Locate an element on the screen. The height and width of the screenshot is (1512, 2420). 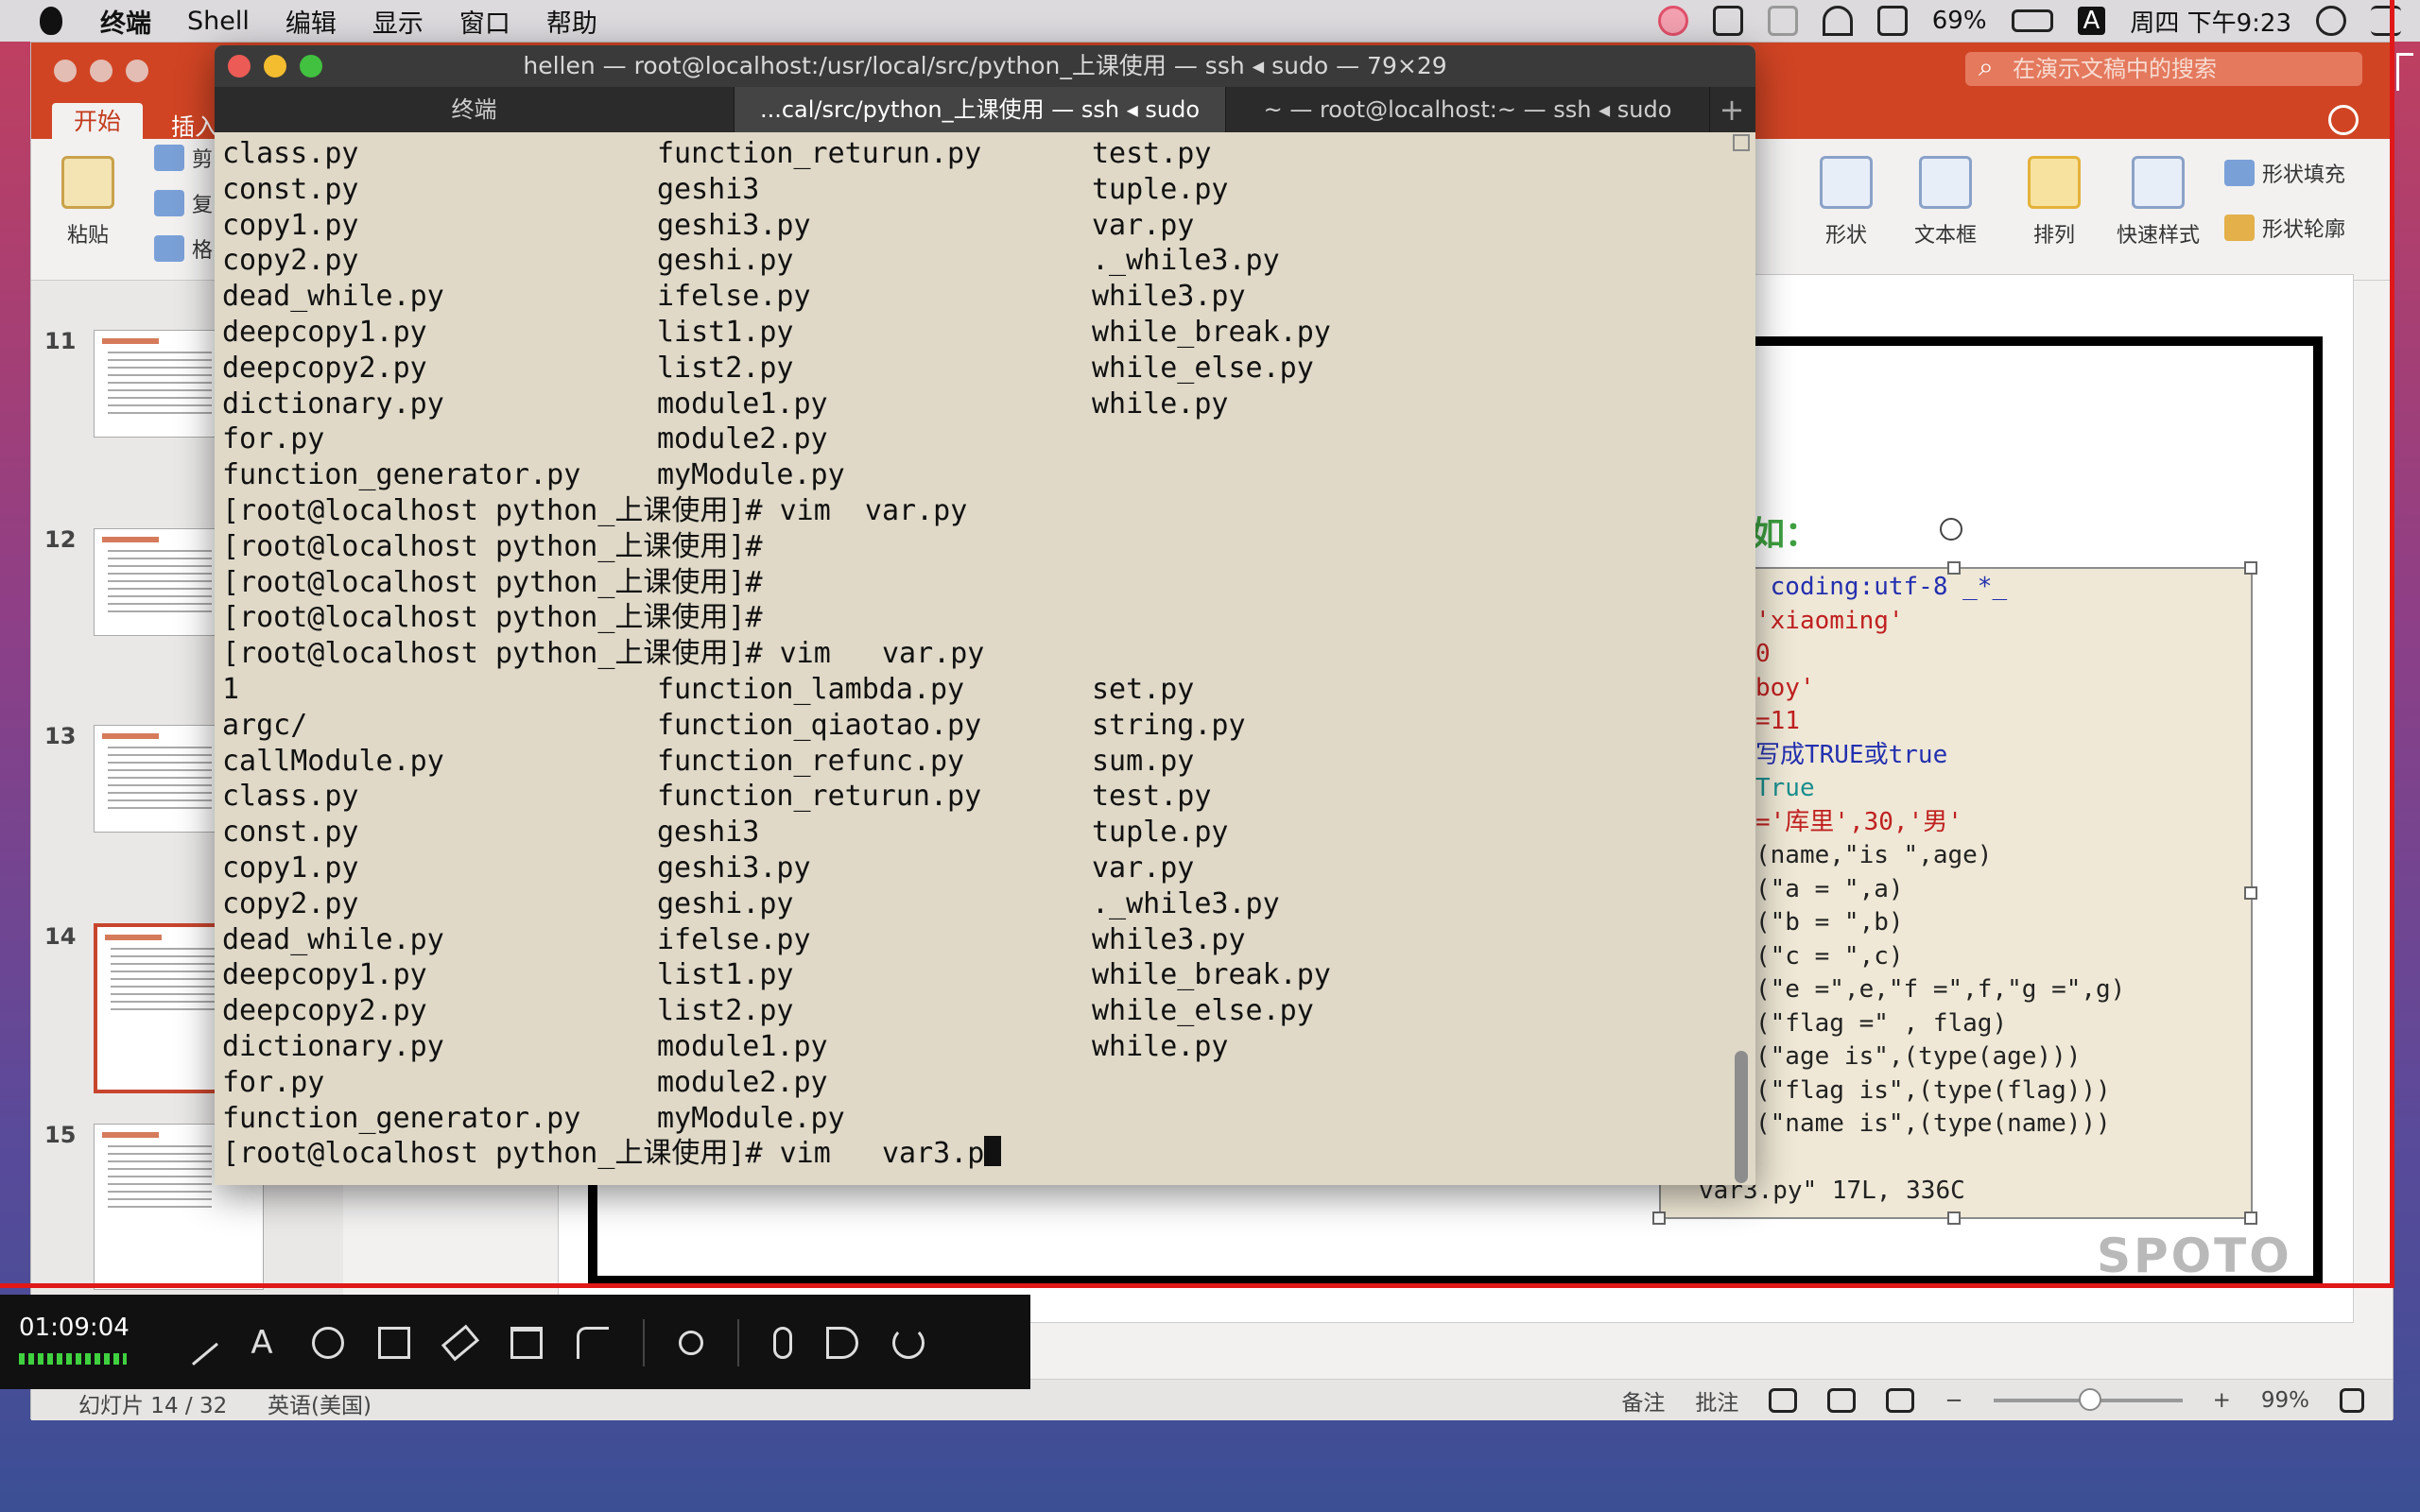
shape-outline-button: 形状轮廓 is located at coordinates (2284, 228).